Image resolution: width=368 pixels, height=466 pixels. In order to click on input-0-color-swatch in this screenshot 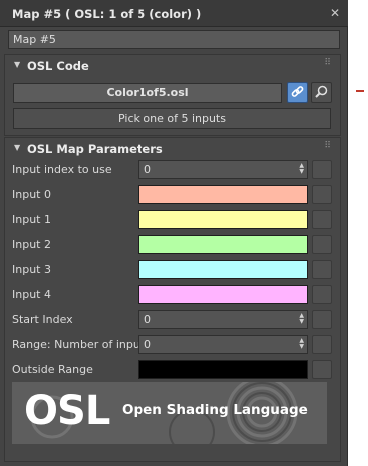, I will do `click(223, 194)`.